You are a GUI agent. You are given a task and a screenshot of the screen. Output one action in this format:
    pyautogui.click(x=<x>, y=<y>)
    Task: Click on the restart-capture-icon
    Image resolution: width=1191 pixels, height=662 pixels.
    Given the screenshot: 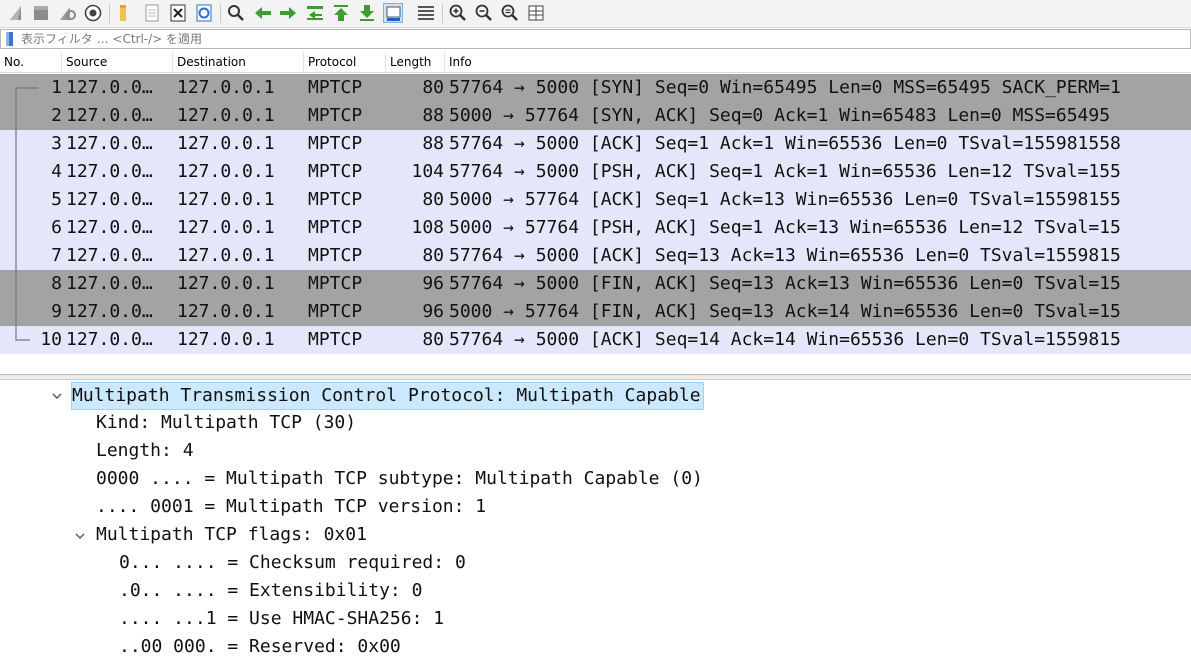 What is the action you would take?
    pyautogui.click(x=67, y=13)
    